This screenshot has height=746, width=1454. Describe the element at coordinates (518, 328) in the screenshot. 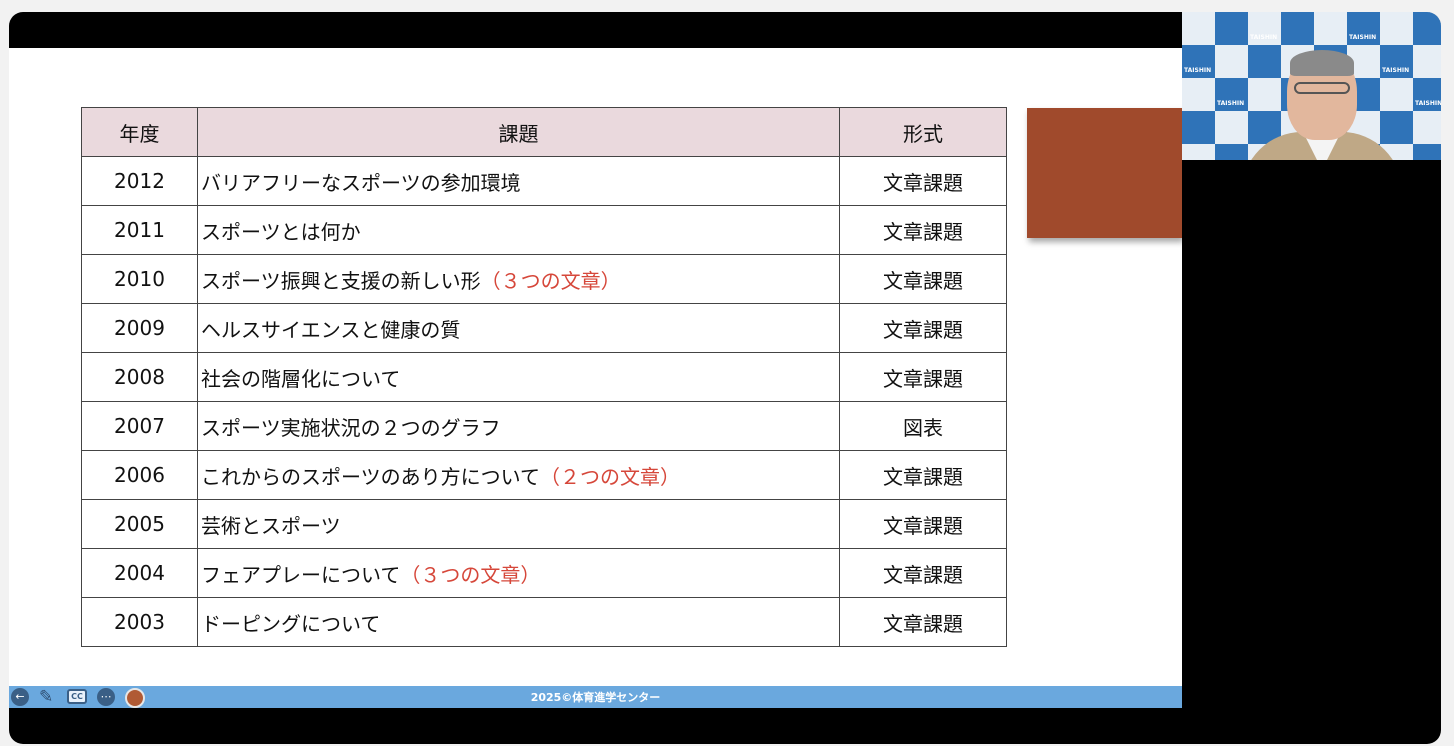

I see `row-topic: ヘルスサイエンスと健康の質` at that location.